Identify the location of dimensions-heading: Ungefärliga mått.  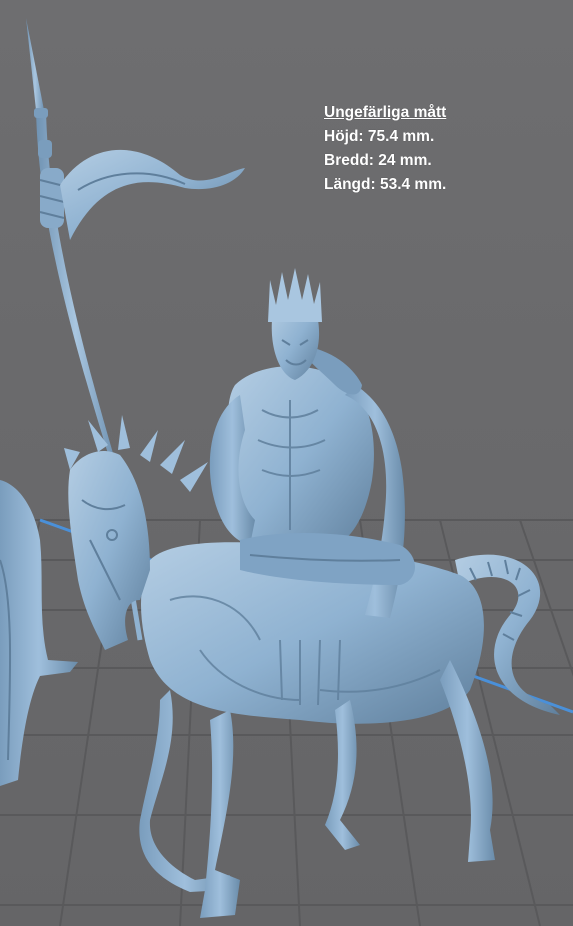
(385, 112).